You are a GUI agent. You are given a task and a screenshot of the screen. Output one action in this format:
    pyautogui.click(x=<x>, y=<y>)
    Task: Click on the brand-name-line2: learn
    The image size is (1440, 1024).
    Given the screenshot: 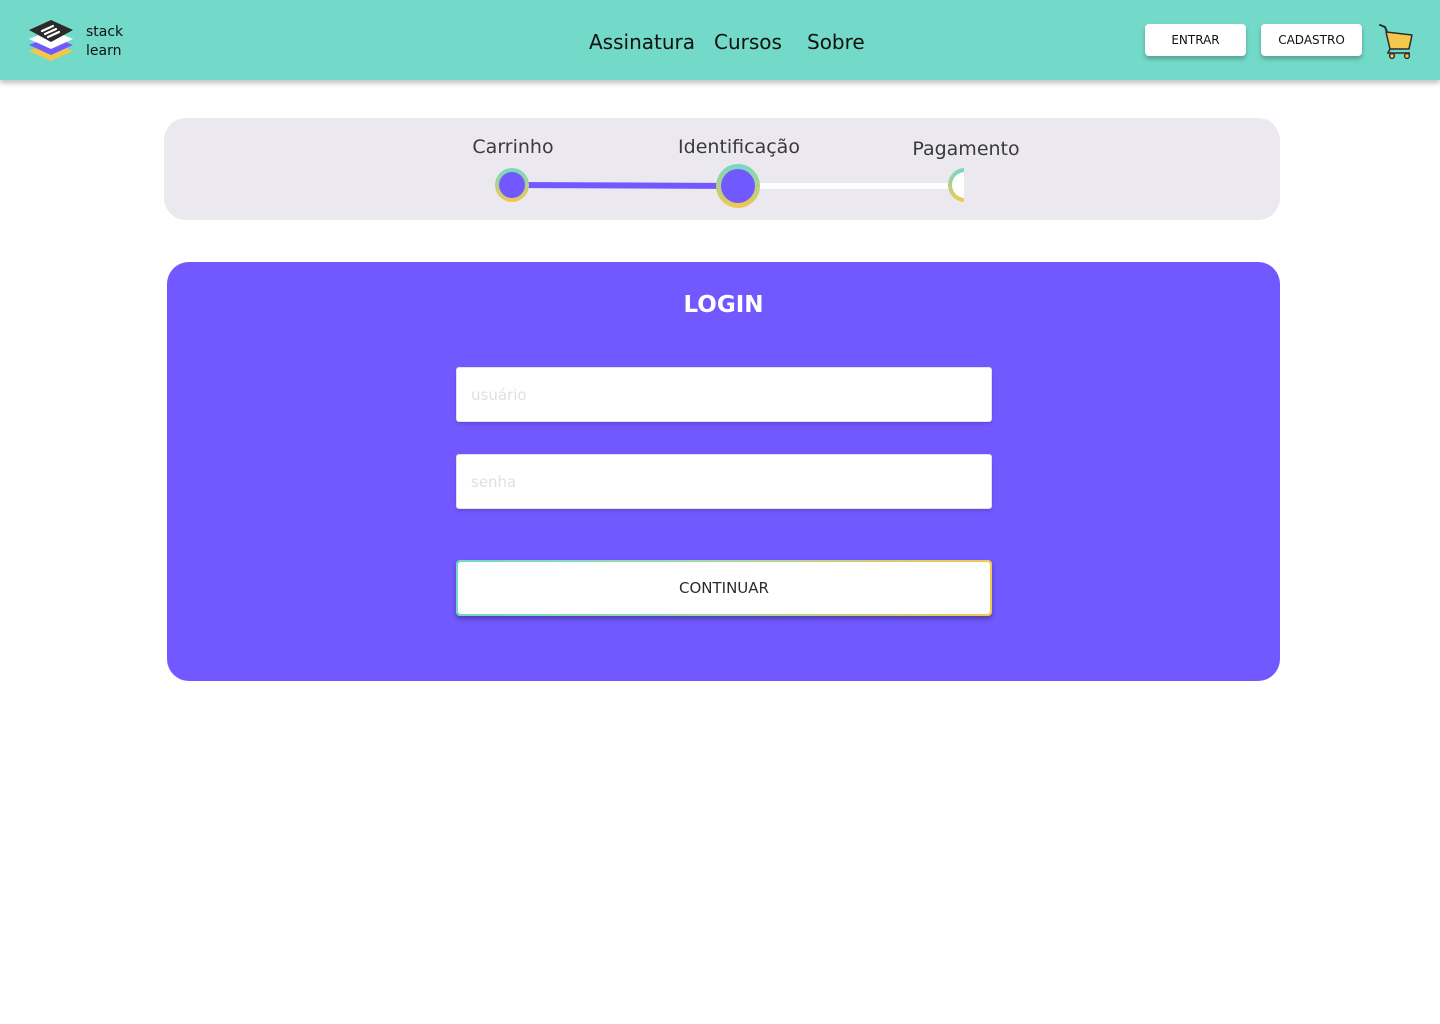 What is the action you would take?
    pyautogui.click(x=104, y=51)
    